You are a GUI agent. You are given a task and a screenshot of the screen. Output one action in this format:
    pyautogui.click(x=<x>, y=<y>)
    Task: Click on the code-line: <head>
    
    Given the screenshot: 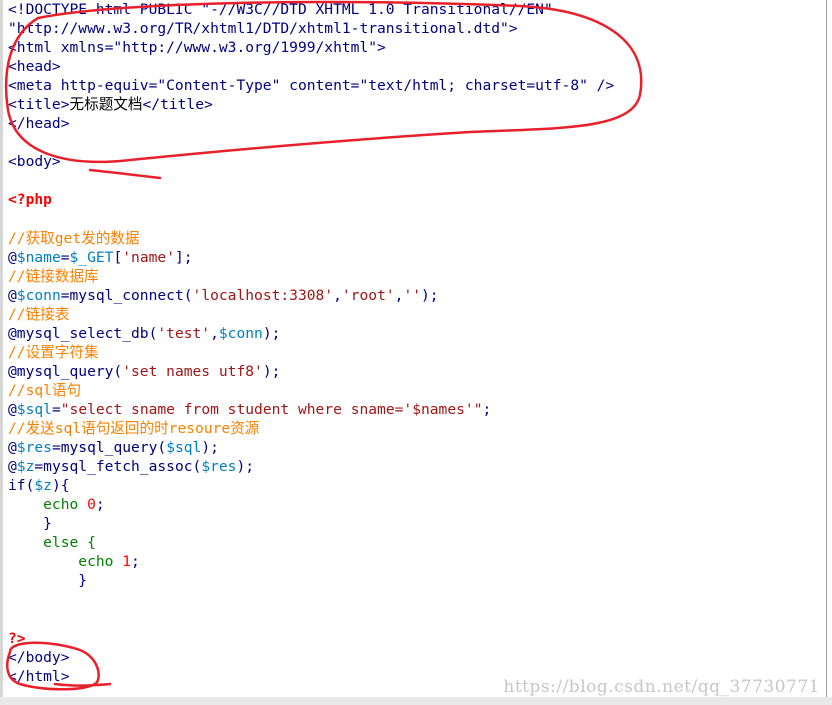 What is the action you would take?
    pyautogui.click(x=415, y=66)
    